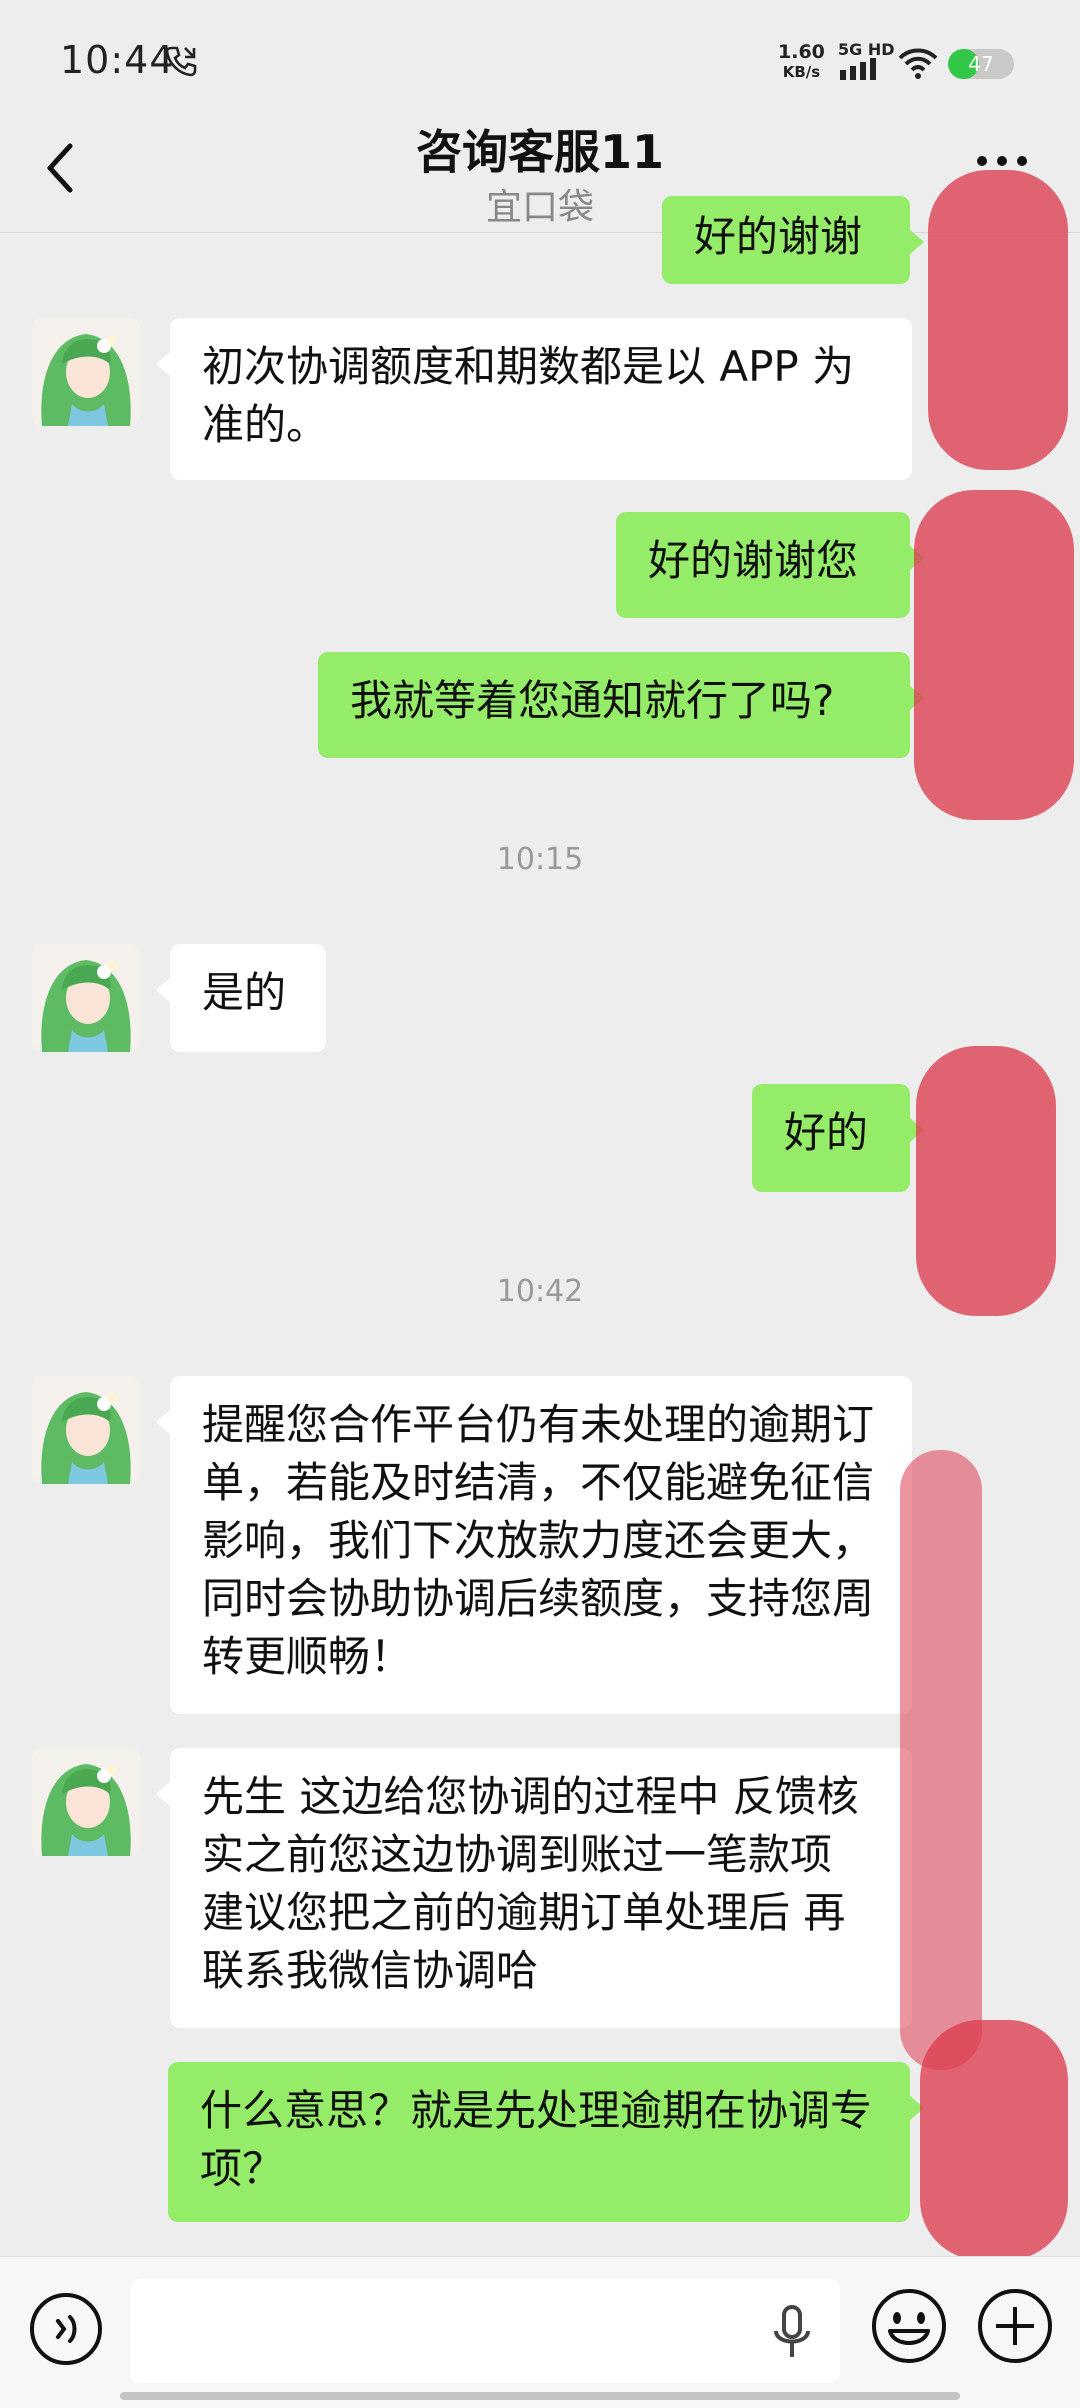 The height and width of the screenshot is (2408, 1080). What do you see at coordinates (1002, 161) in the screenshot?
I see `more-dots-icon` at bounding box center [1002, 161].